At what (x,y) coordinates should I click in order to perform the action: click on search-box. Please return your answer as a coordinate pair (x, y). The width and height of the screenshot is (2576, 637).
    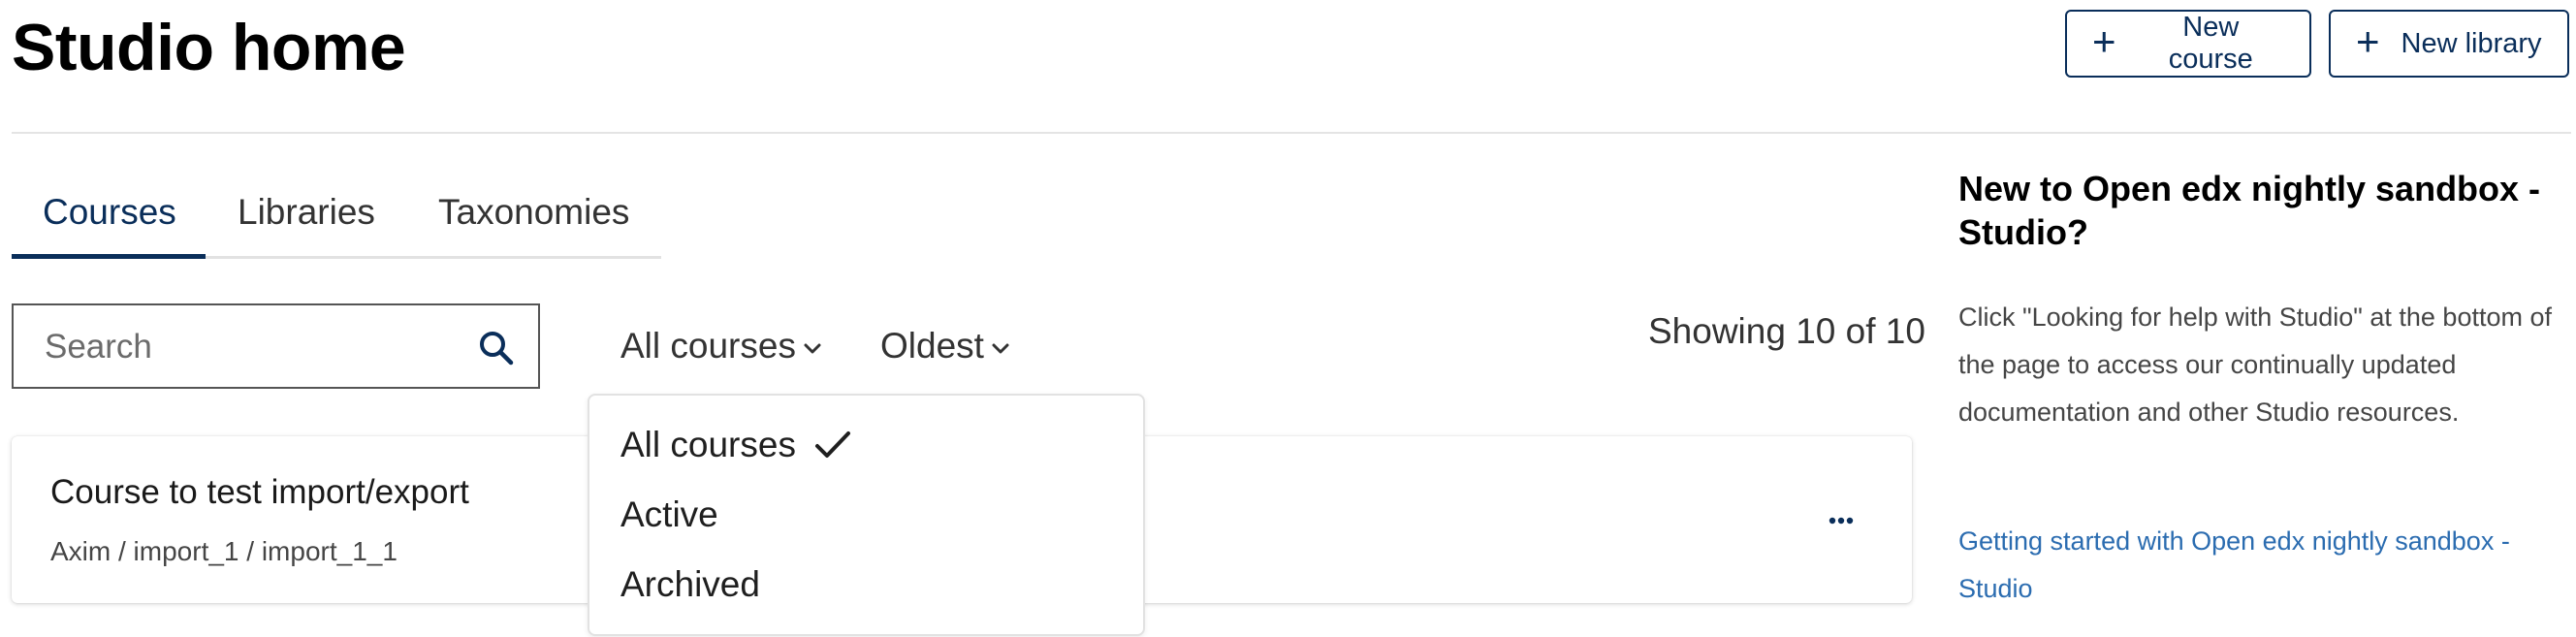
    Looking at the image, I should click on (276, 346).